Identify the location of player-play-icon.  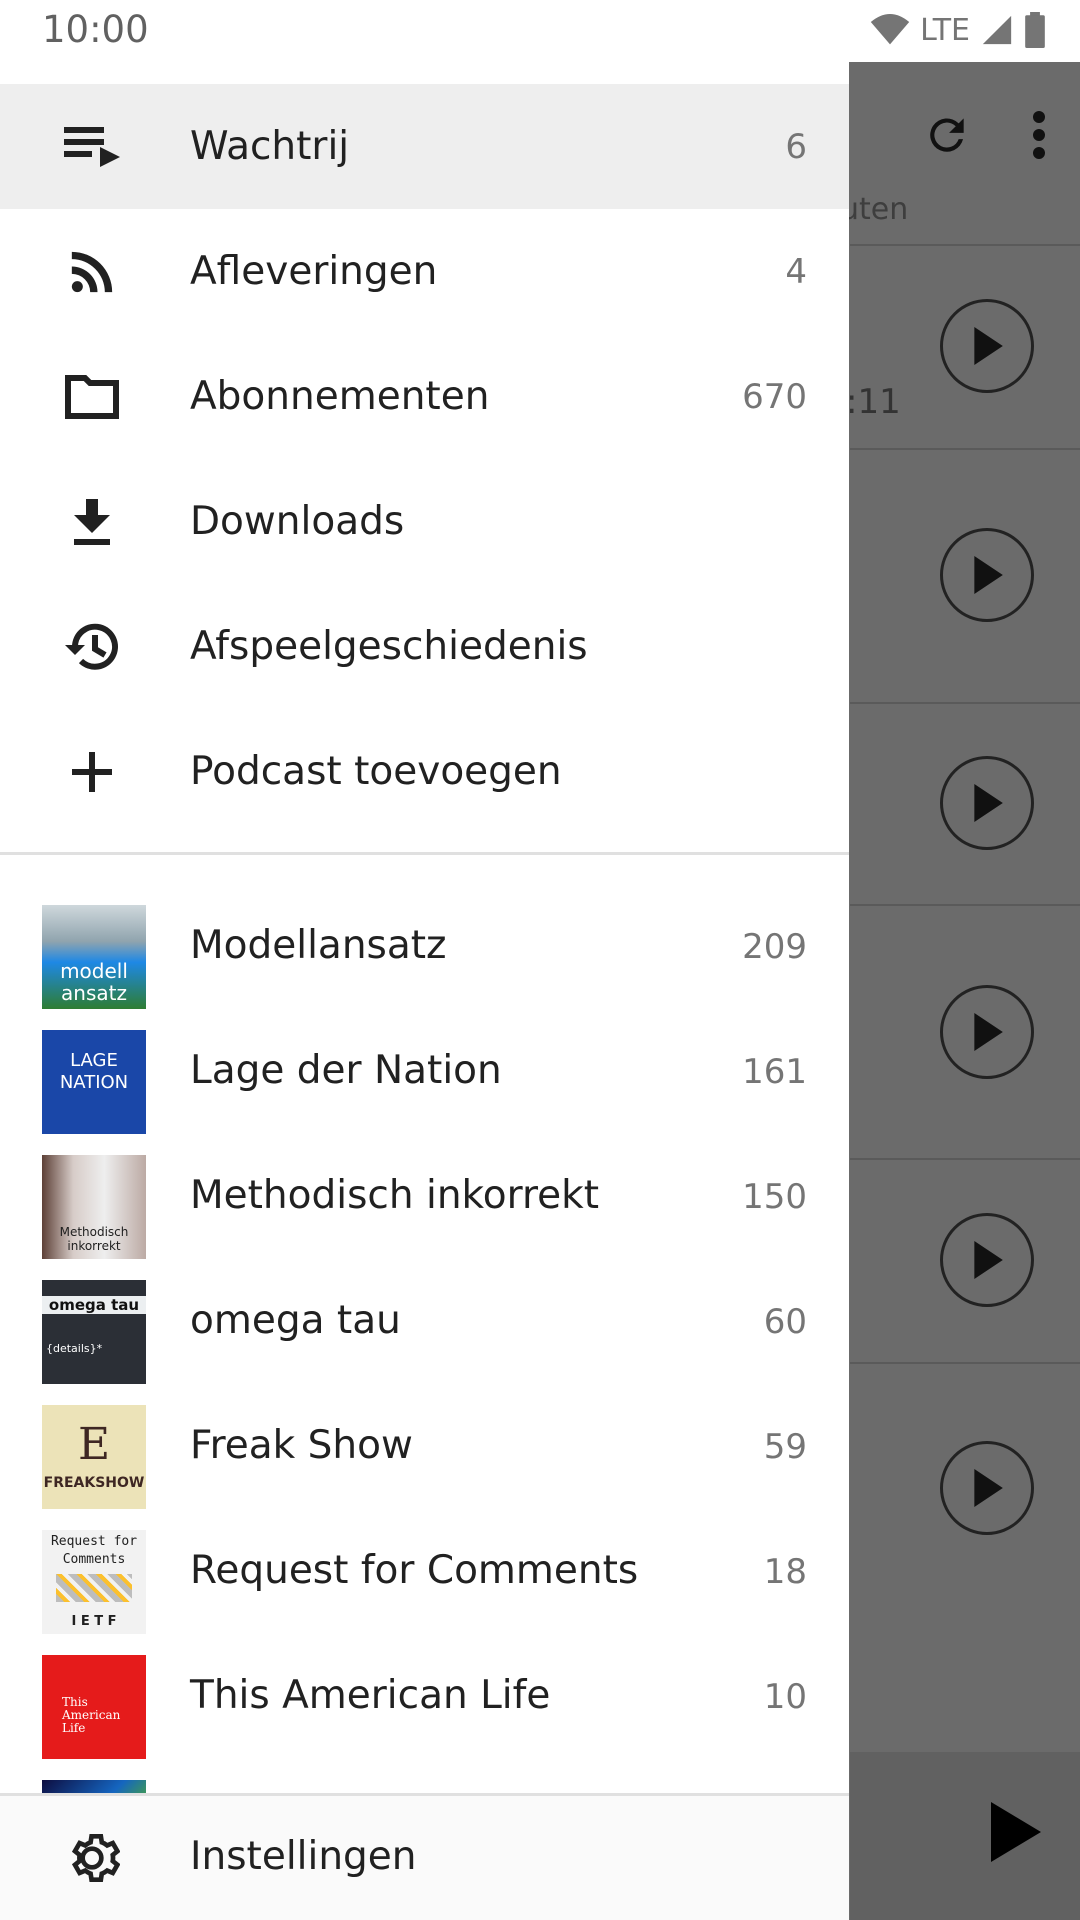
(1016, 1832).